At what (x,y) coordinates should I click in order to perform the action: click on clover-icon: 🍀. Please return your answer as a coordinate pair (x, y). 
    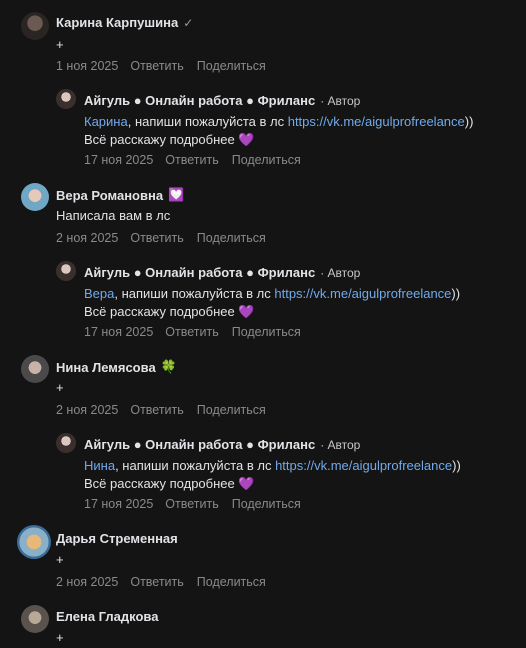
    Looking at the image, I should click on (168, 366).